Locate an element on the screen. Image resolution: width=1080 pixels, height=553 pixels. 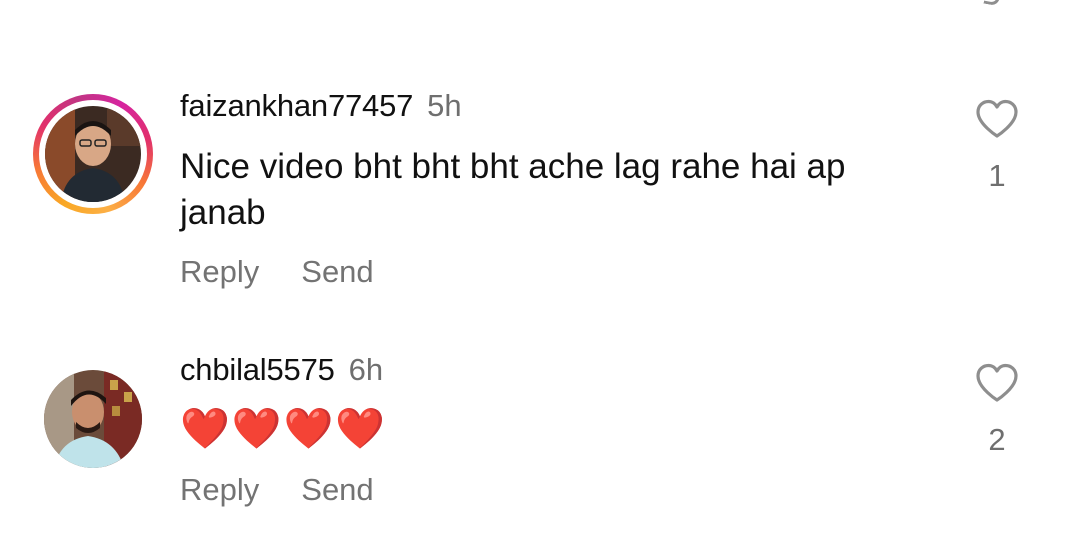
like-count: 2 is located at coordinates (997, 439).